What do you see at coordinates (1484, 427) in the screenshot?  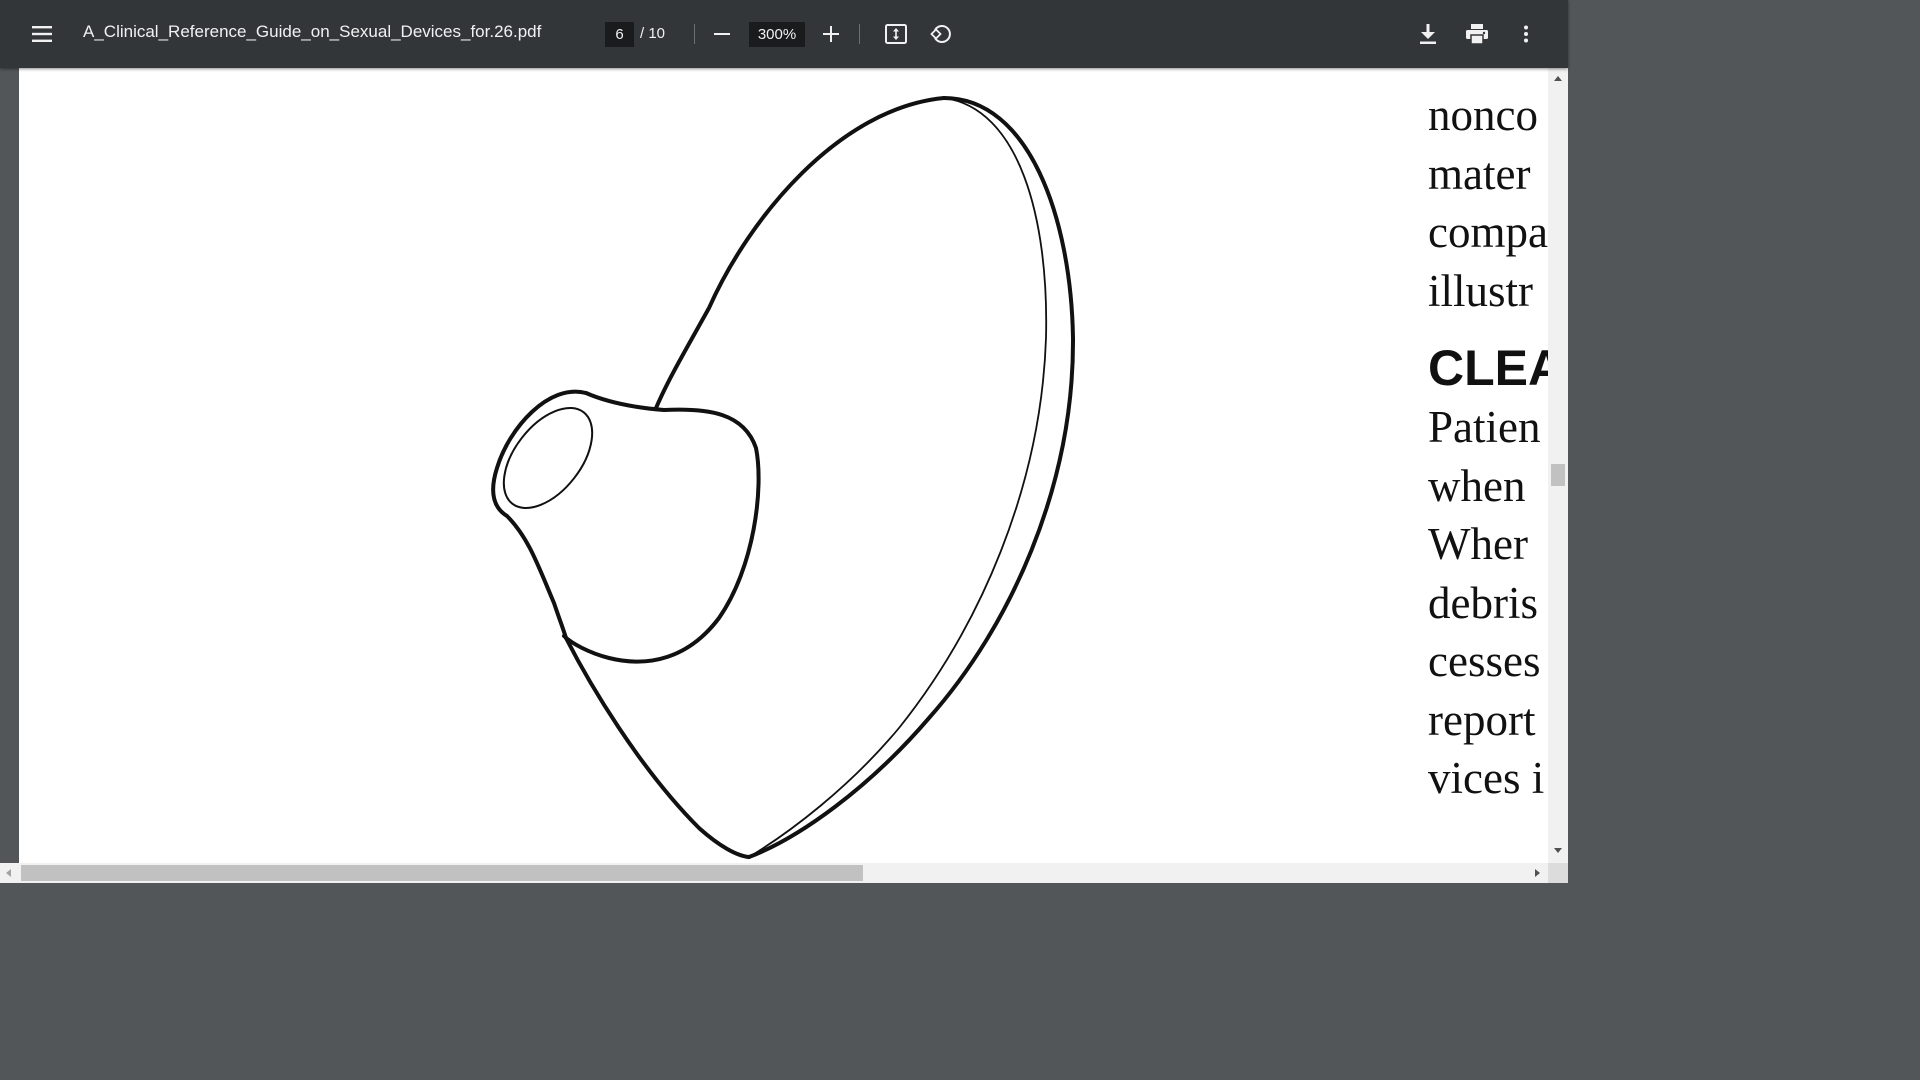 I see `body-text-line: Patien` at bounding box center [1484, 427].